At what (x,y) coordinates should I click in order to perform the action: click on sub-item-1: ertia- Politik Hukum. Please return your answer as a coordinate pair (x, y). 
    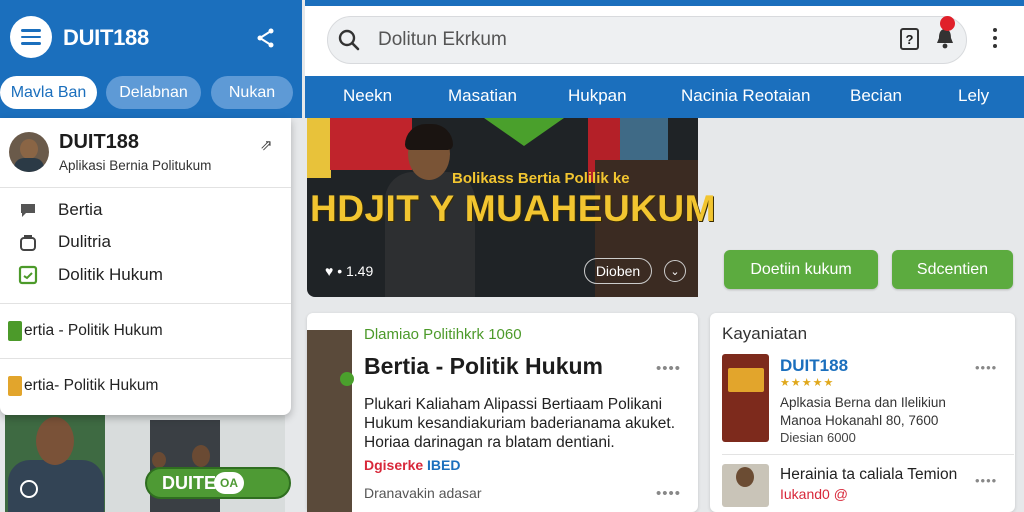
    Looking at the image, I should click on (83, 386).